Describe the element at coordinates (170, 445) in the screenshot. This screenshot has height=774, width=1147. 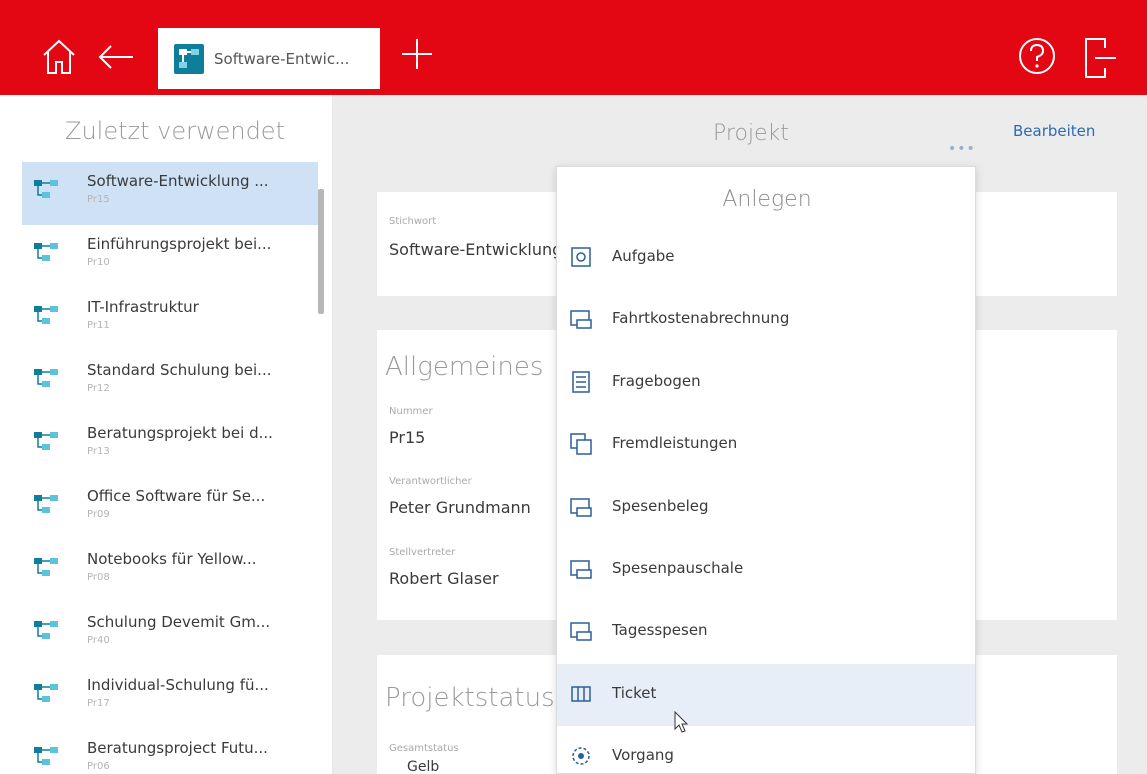
I see `list-item: Beratungsprojekt bei d... Pr13` at that location.